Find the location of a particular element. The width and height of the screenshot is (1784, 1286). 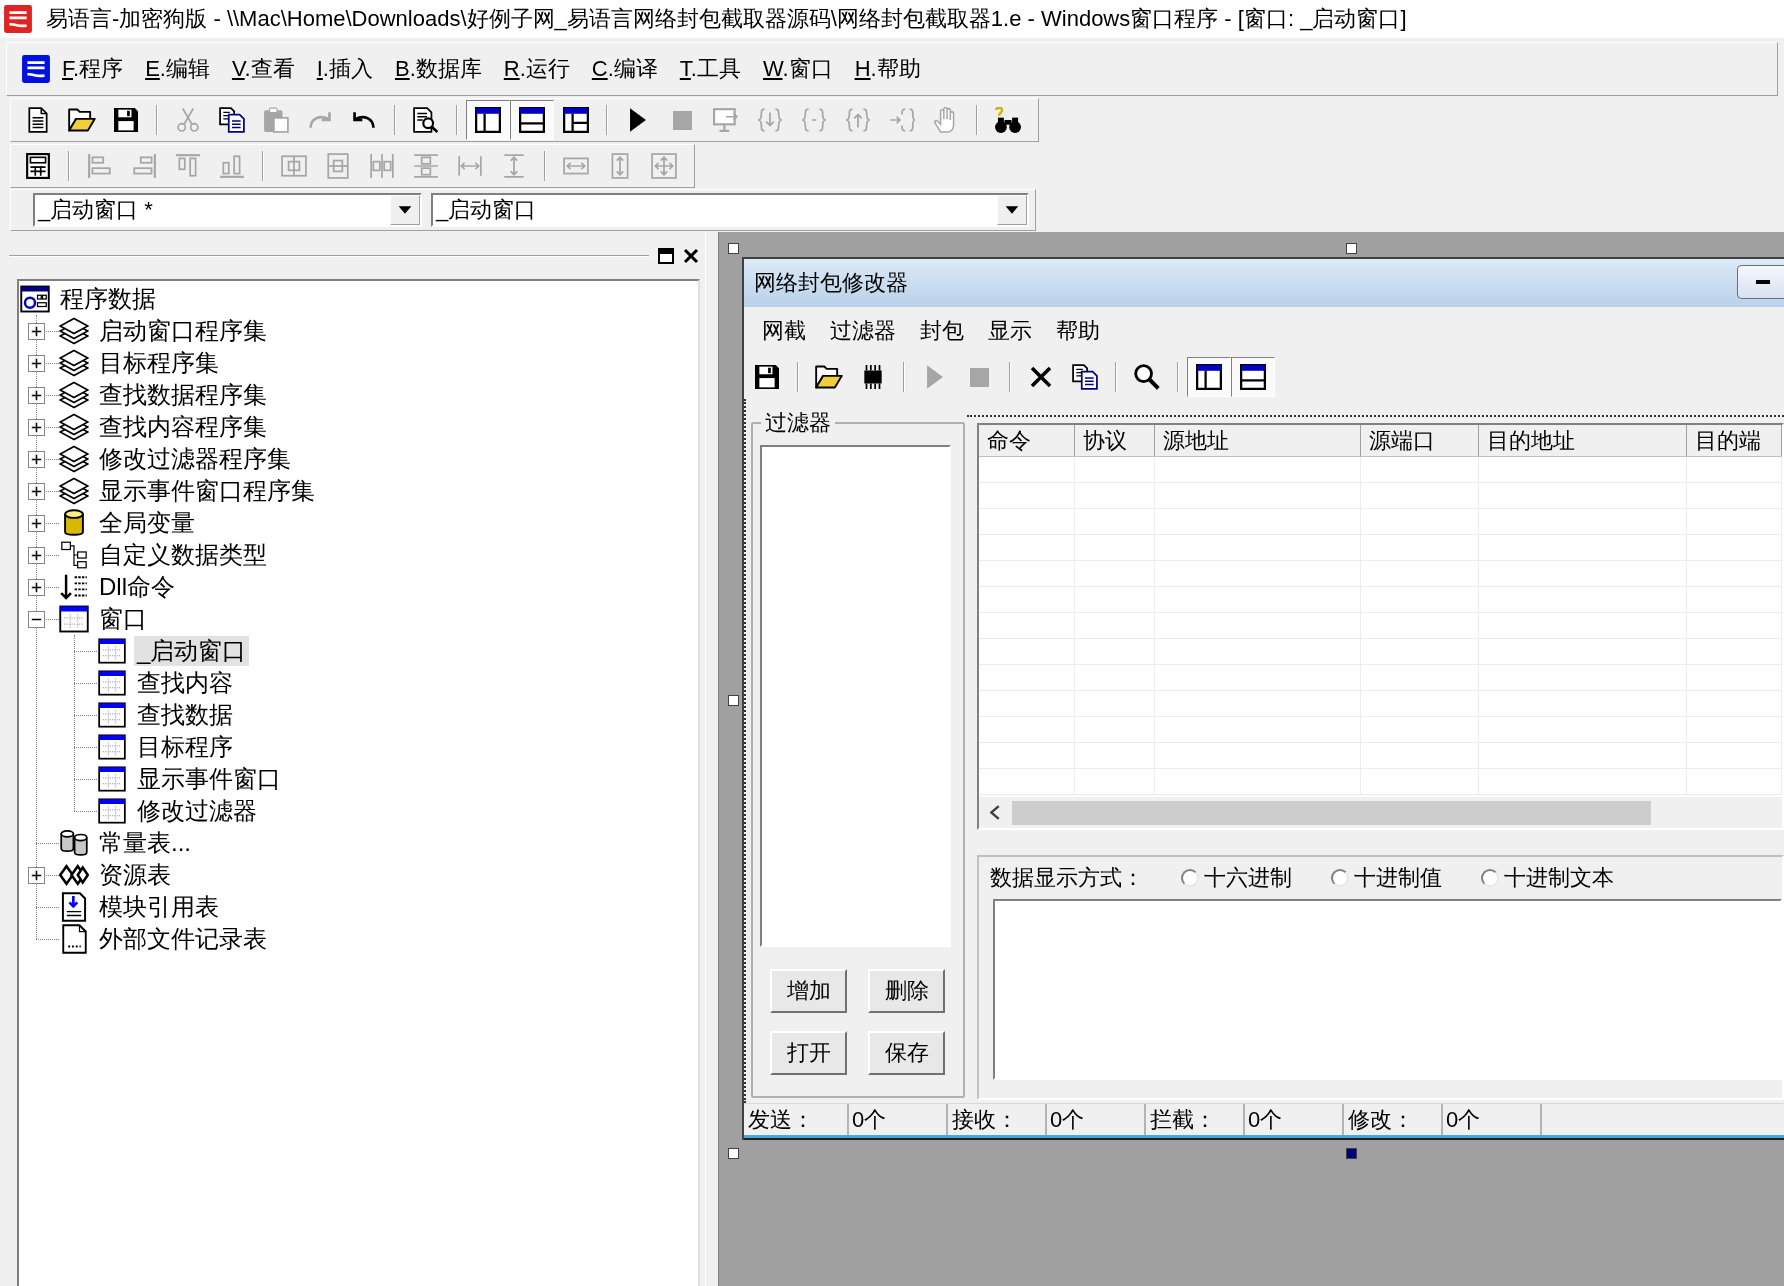

minimize-button is located at coordinates (1760, 282).